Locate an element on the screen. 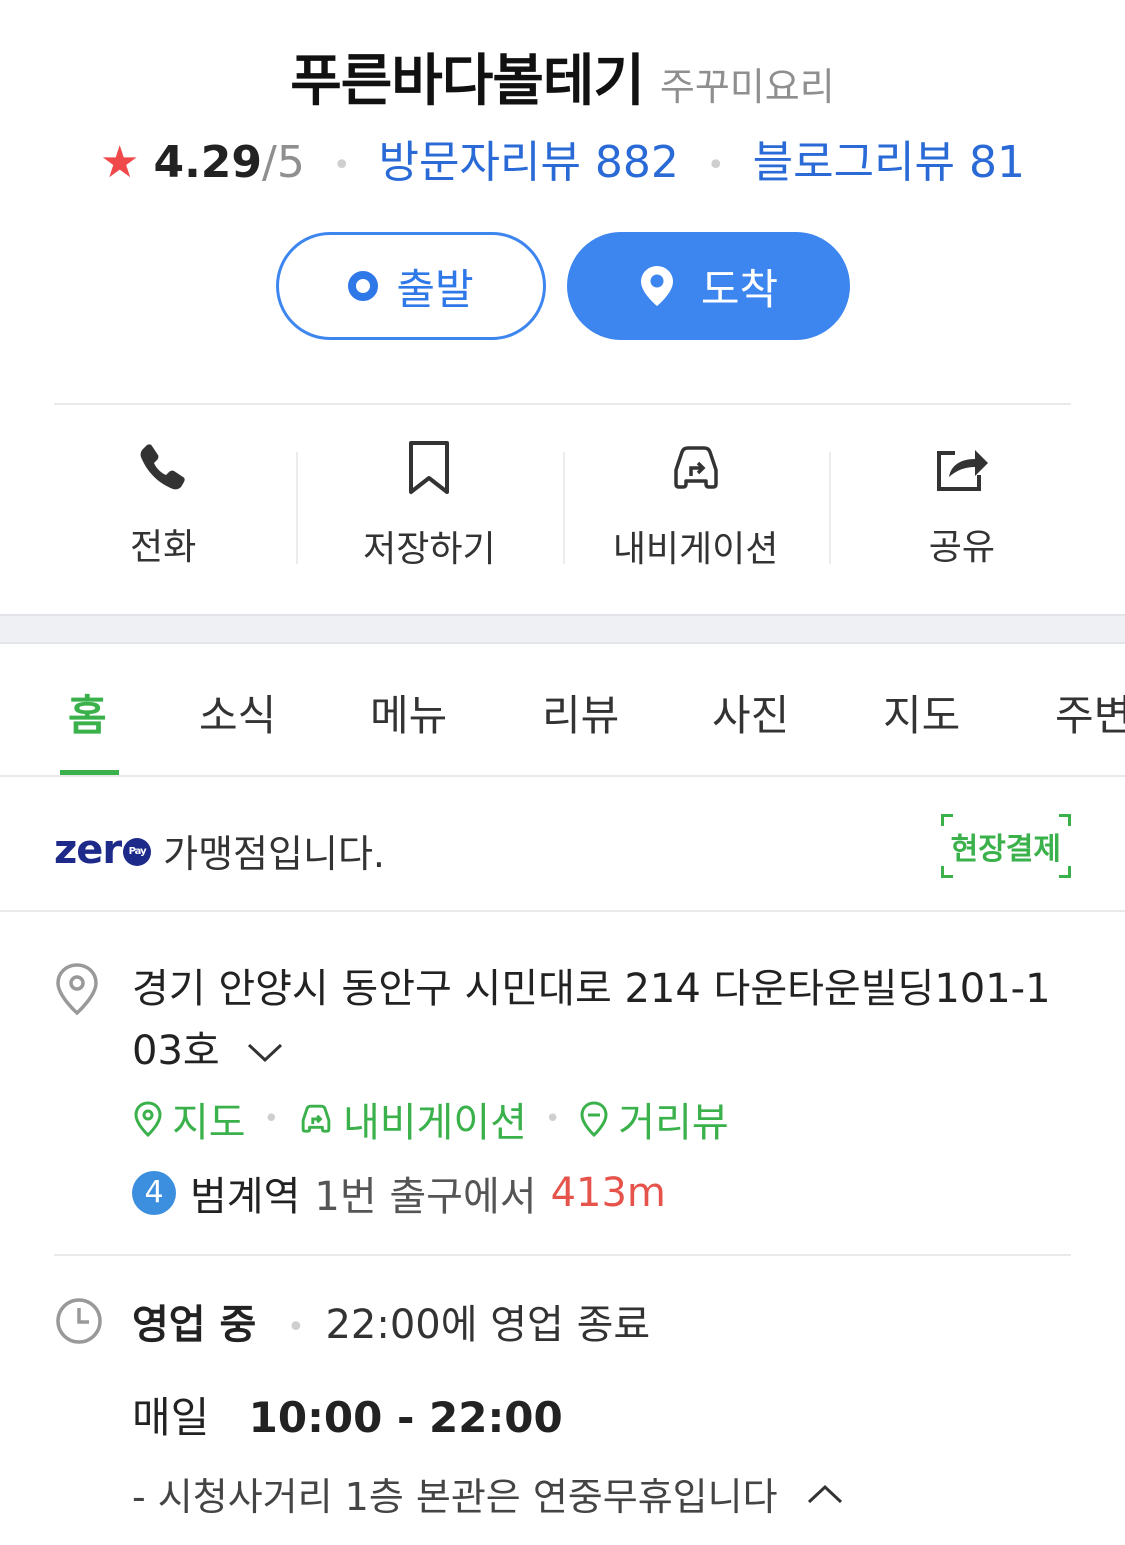  save-action: 저장하기 is located at coordinates (429, 505).